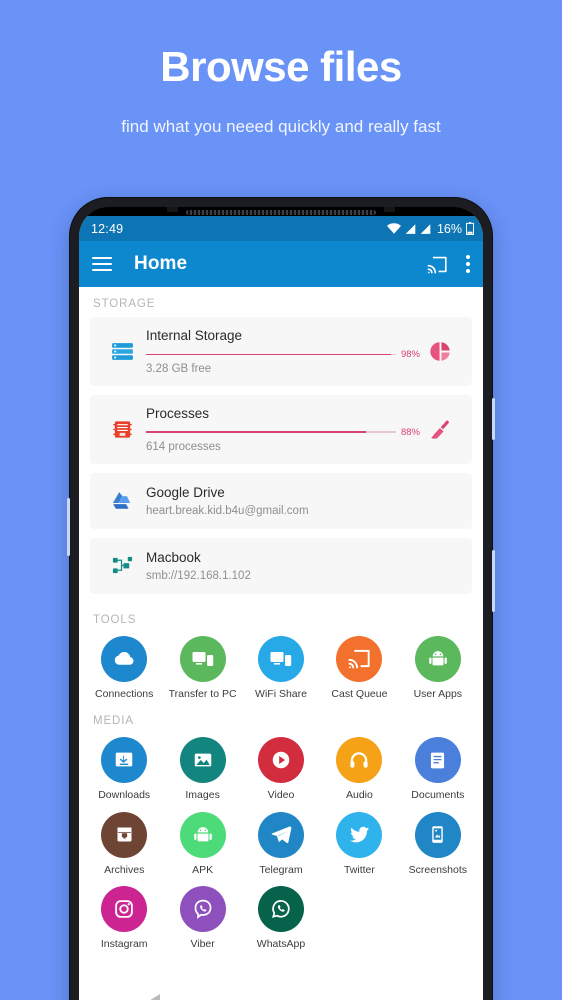  What do you see at coordinates (124, 693) in the screenshot?
I see `tile-label: Connections` at bounding box center [124, 693].